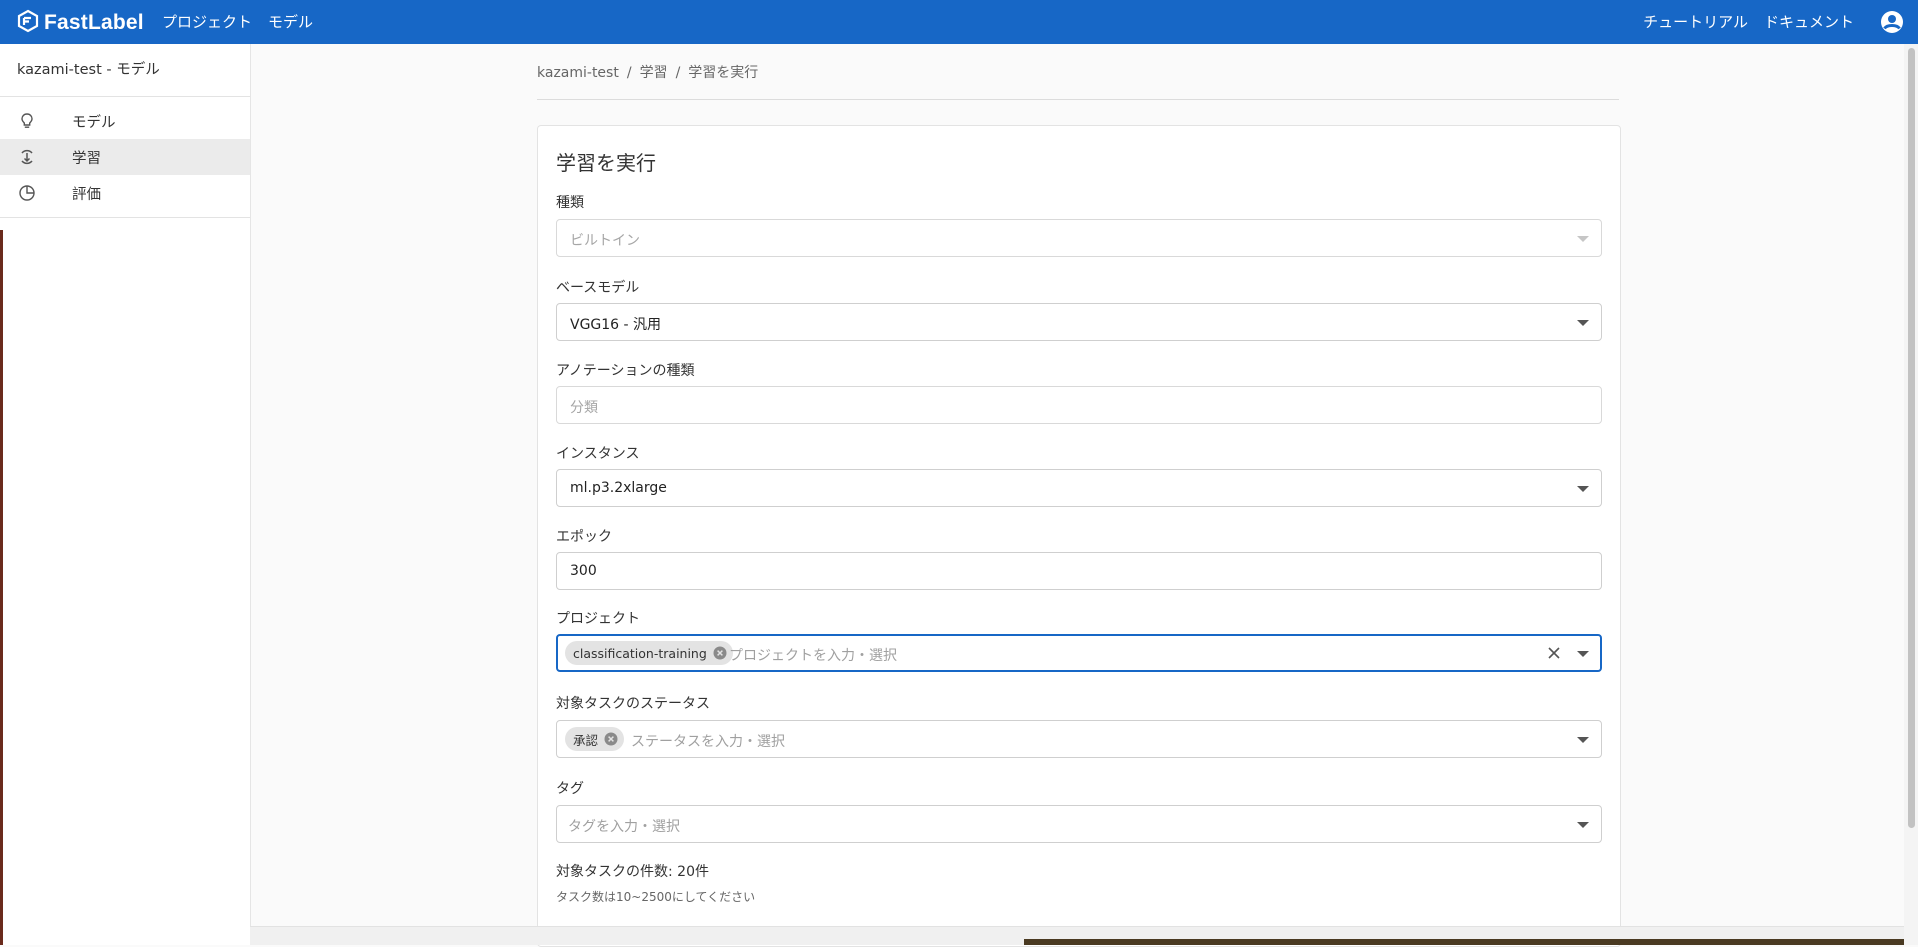 The image size is (1918, 947). I want to click on project-autocomplete: classification-training プロジェクトを入力・選択, so click(1079, 653).